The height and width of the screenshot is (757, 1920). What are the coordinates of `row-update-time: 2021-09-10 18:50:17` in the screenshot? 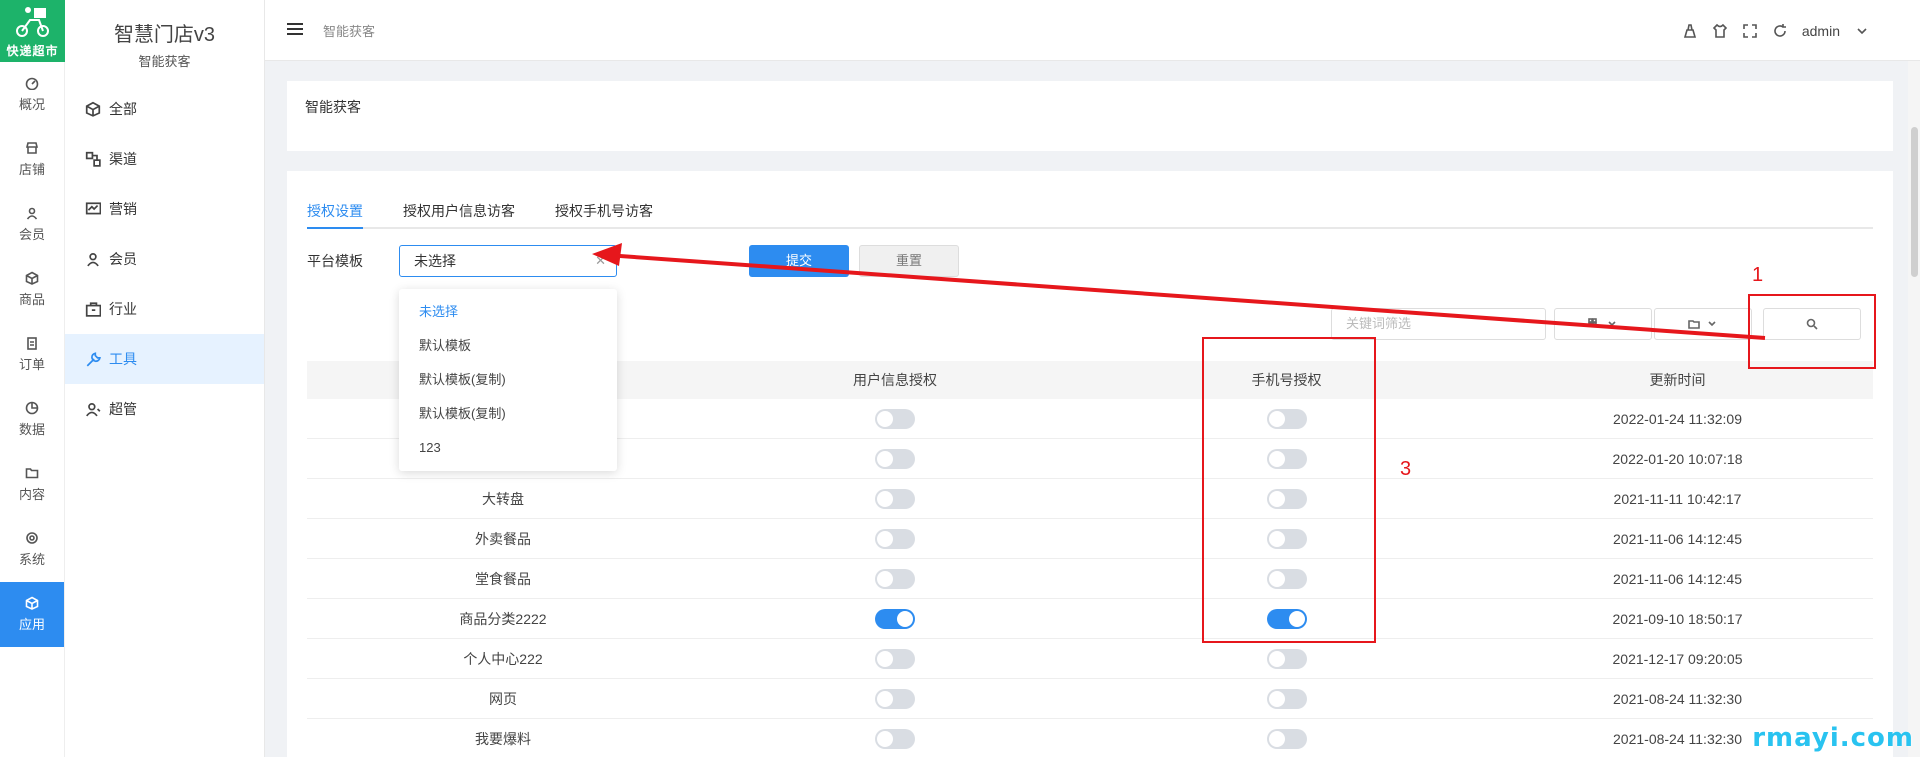 It's located at (1677, 618).